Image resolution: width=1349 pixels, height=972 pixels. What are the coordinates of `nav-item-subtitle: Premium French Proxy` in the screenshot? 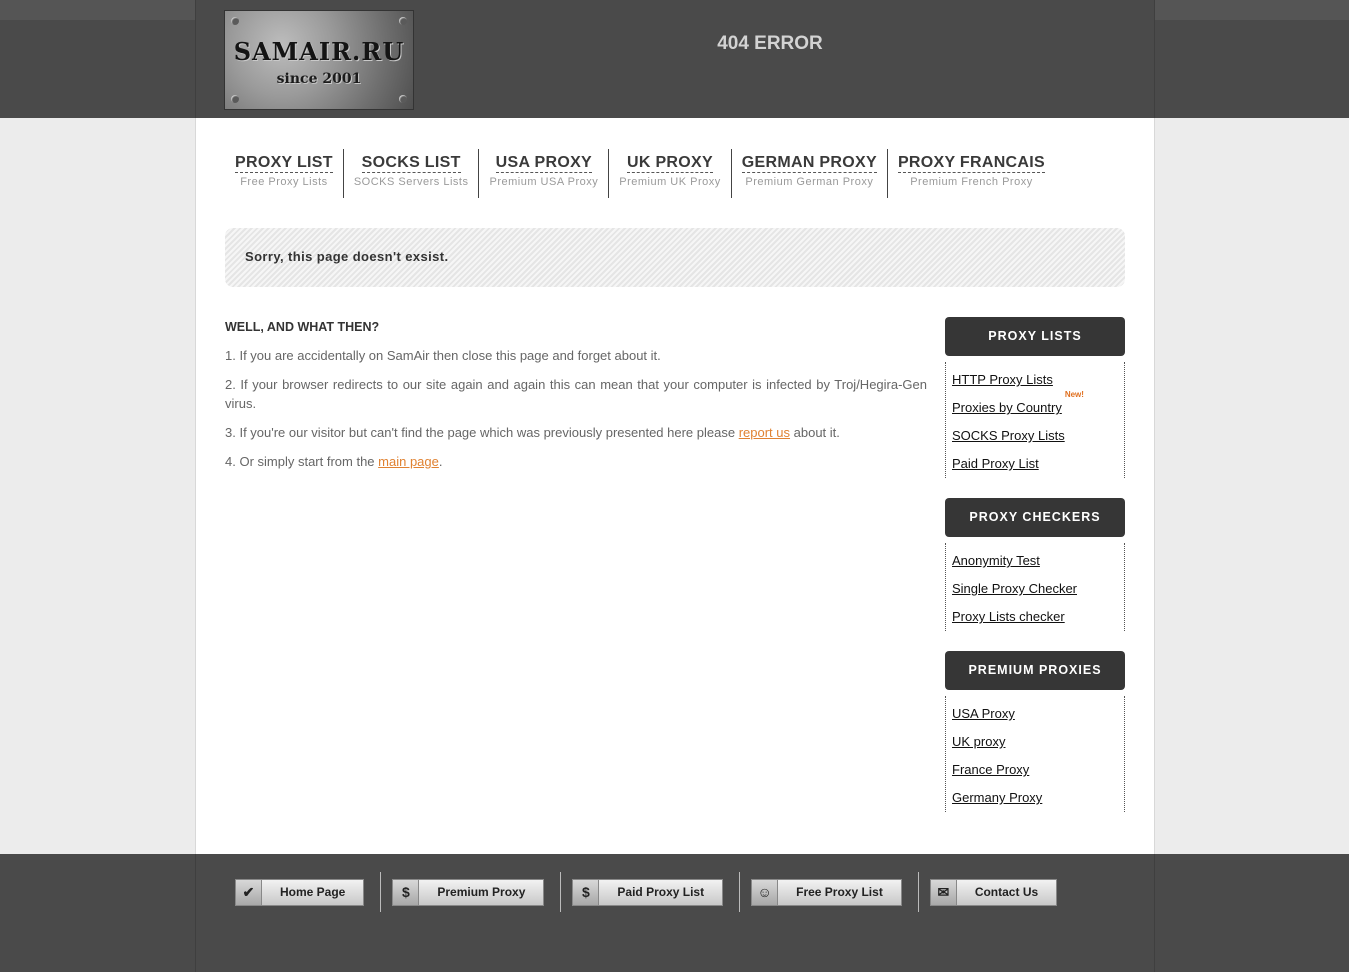 It's located at (971, 182).